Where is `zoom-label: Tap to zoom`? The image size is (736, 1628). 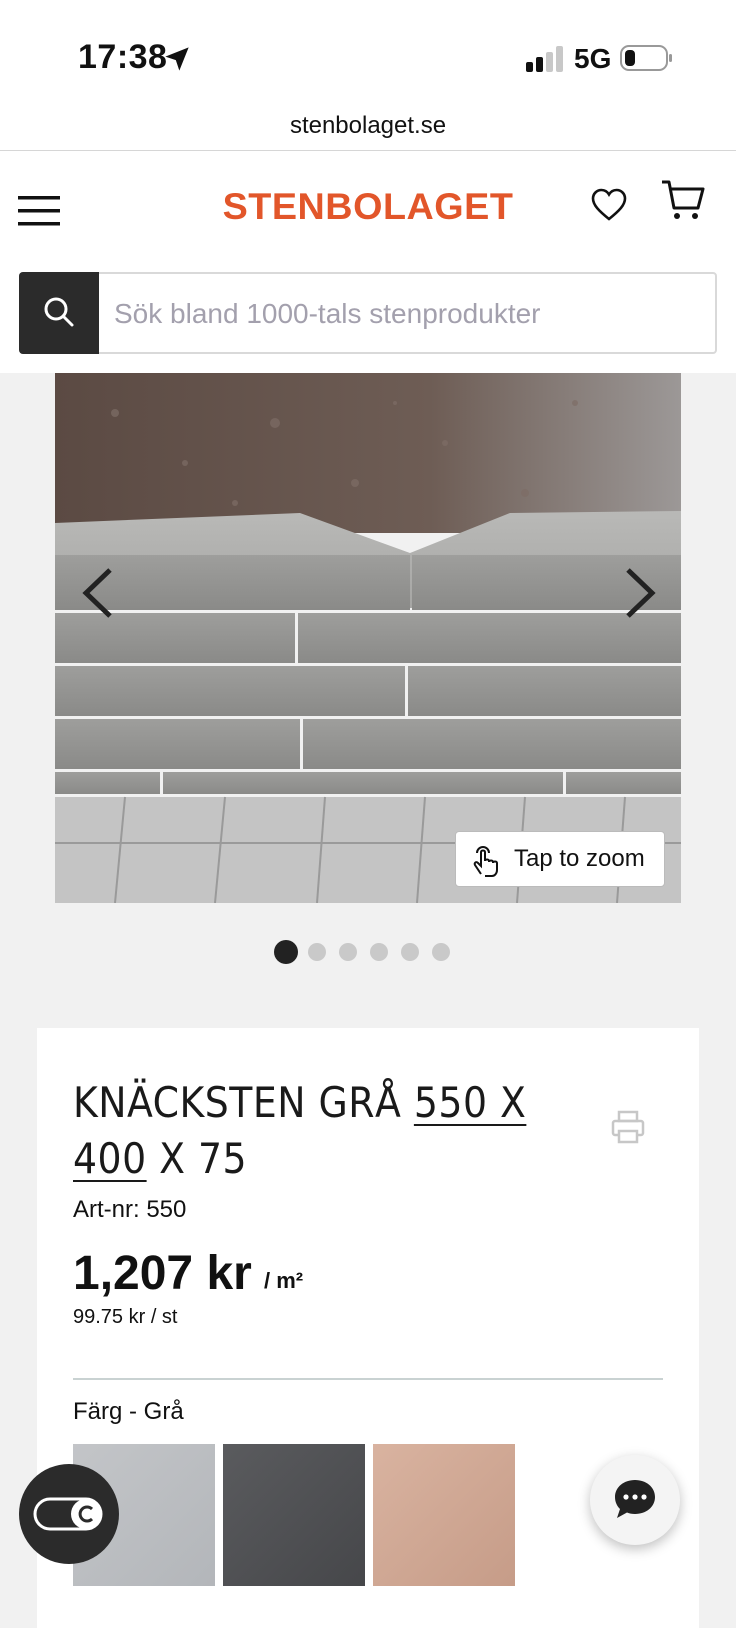
zoom-label: Tap to zoom is located at coordinates (579, 858).